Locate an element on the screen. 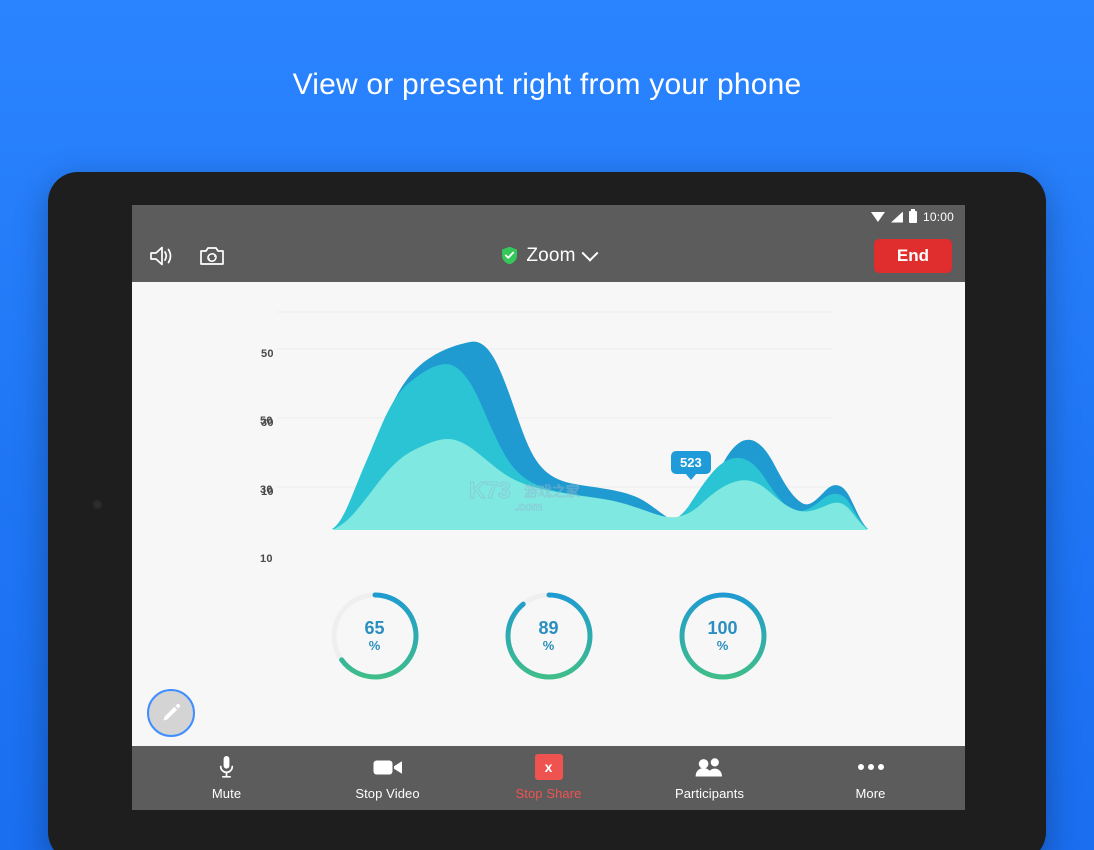 The height and width of the screenshot is (850, 1094). gauge-value: 65 is located at coordinates (374, 628).